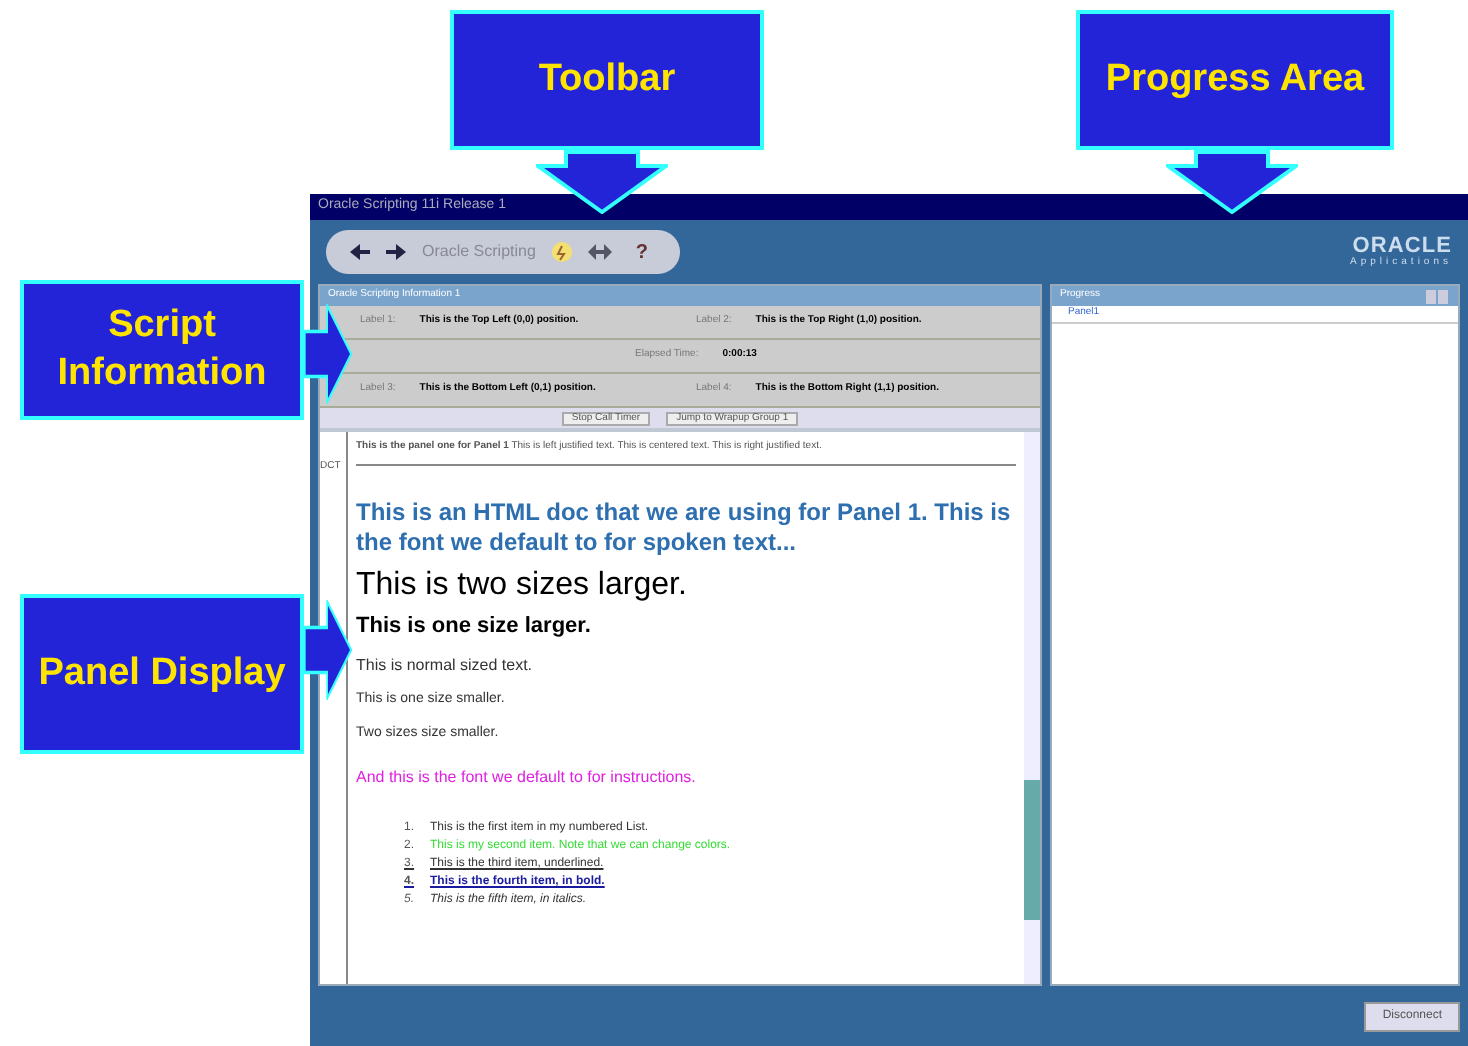  I want to click on flash-icon, so click(561, 252).